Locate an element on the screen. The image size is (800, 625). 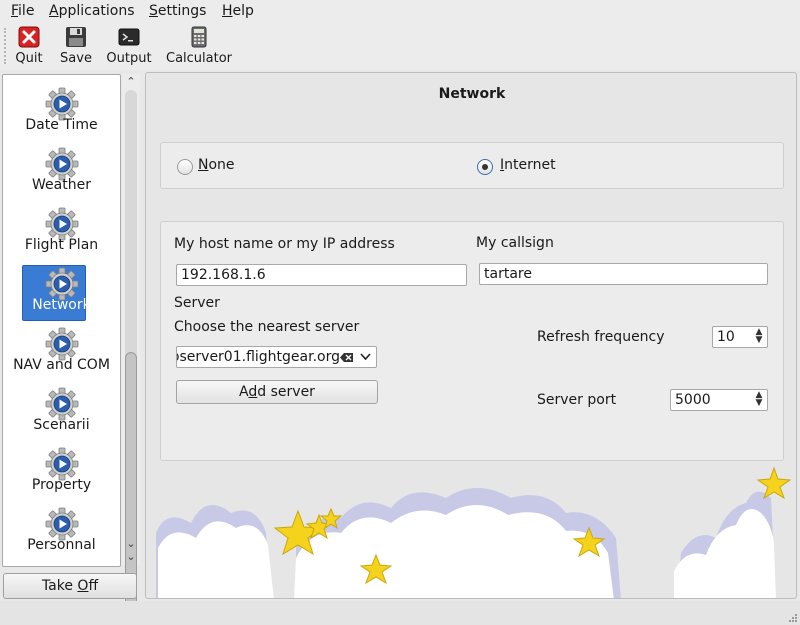
callsign-input: tartare is located at coordinates (623, 274).